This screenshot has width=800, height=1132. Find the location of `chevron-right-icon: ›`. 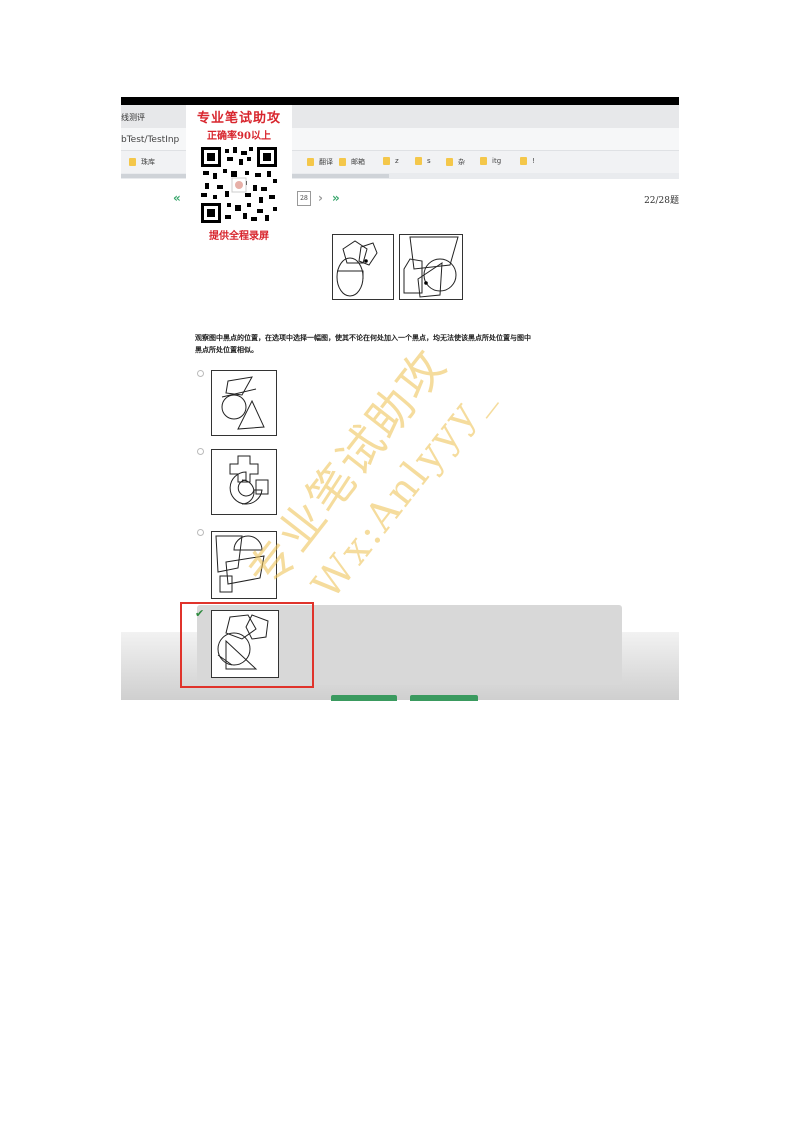

chevron-right-icon: › is located at coordinates (320, 198).